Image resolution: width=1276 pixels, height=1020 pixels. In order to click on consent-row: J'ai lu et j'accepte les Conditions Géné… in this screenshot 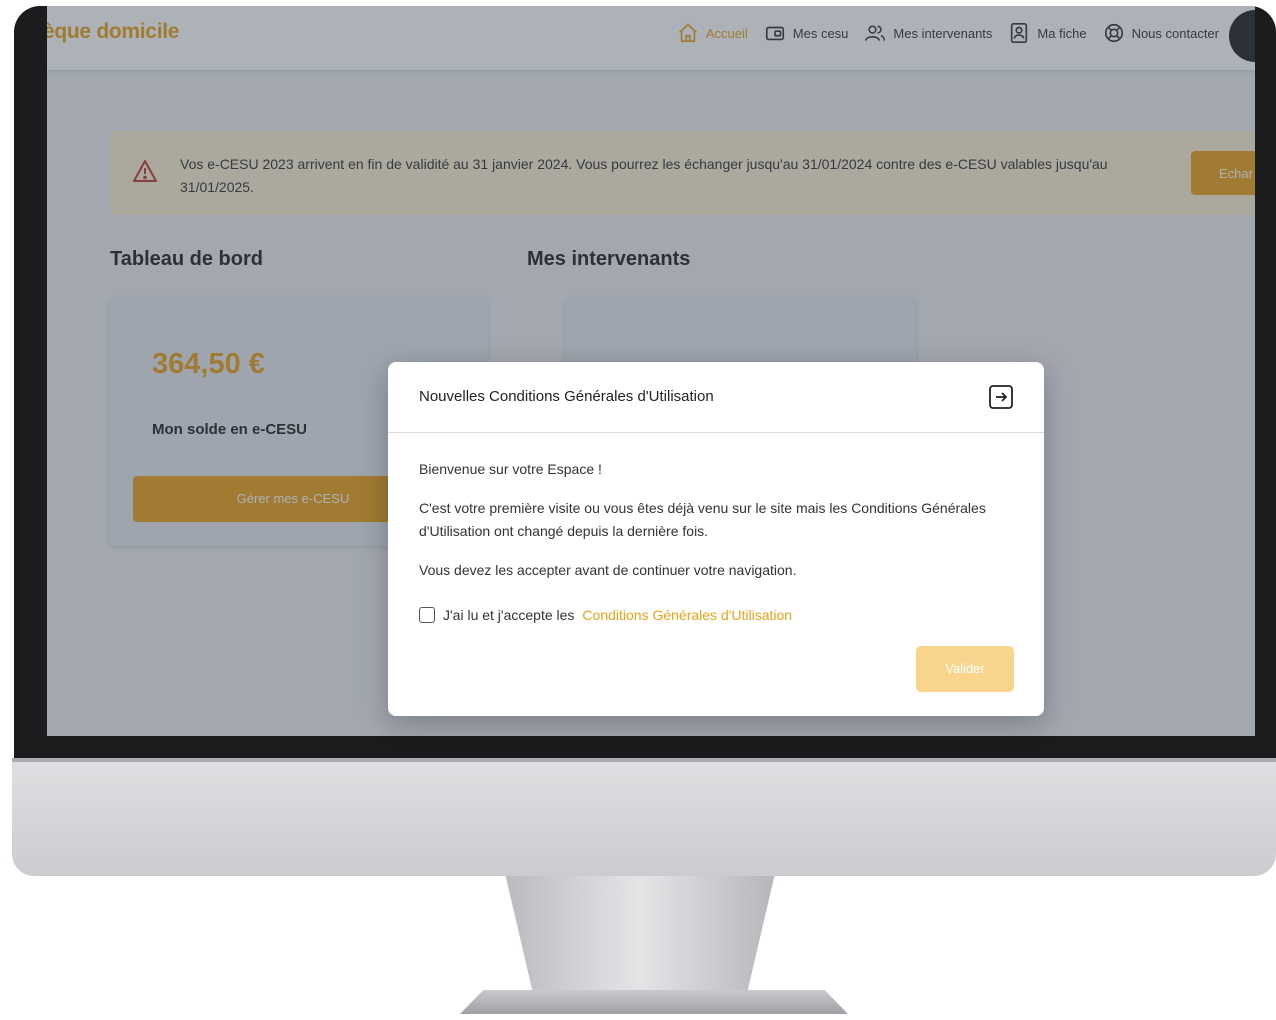, I will do `click(605, 615)`.